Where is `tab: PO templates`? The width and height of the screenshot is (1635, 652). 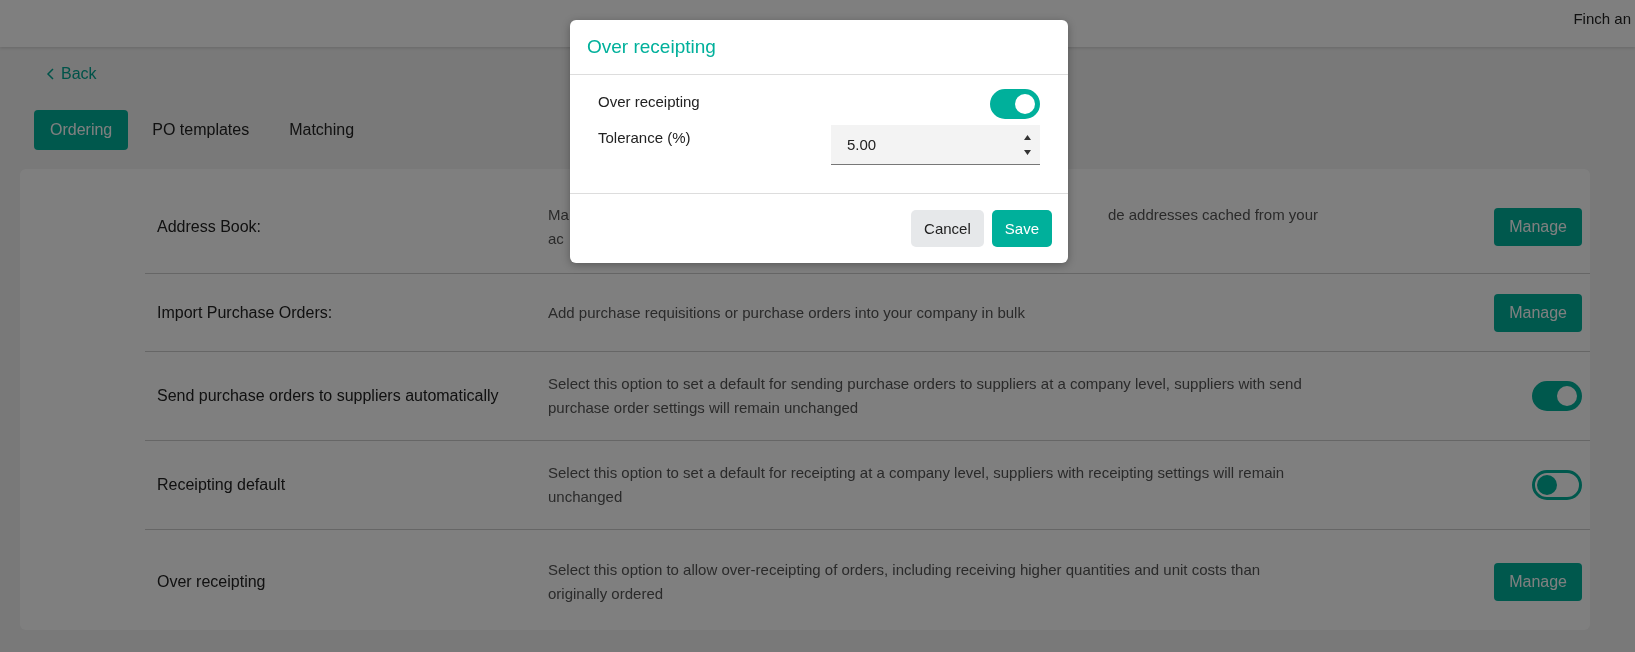
tab: PO templates is located at coordinates (201, 130).